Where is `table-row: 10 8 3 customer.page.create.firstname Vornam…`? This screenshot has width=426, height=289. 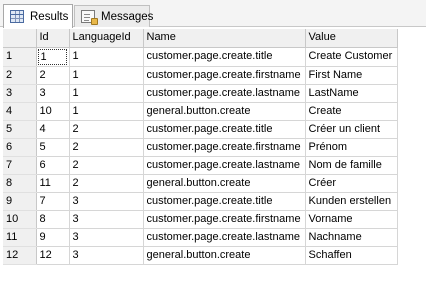
table-row: 10 8 3 customer.page.create.firstname Vornam… is located at coordinates (200, 219).